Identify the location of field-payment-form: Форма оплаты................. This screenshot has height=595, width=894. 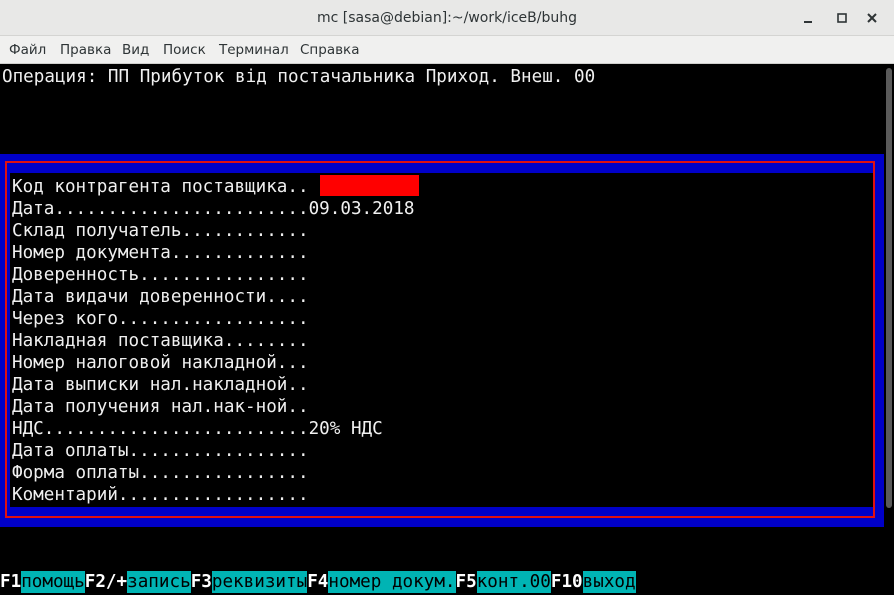
(160, 473).